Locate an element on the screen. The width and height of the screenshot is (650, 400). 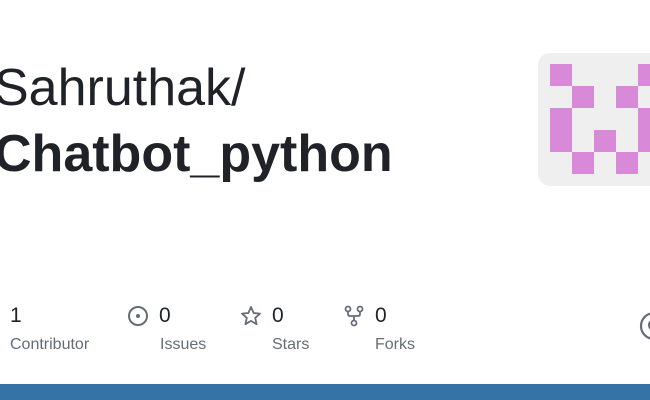
stat-forks-value: 0 is located at coordinates (381, 315).